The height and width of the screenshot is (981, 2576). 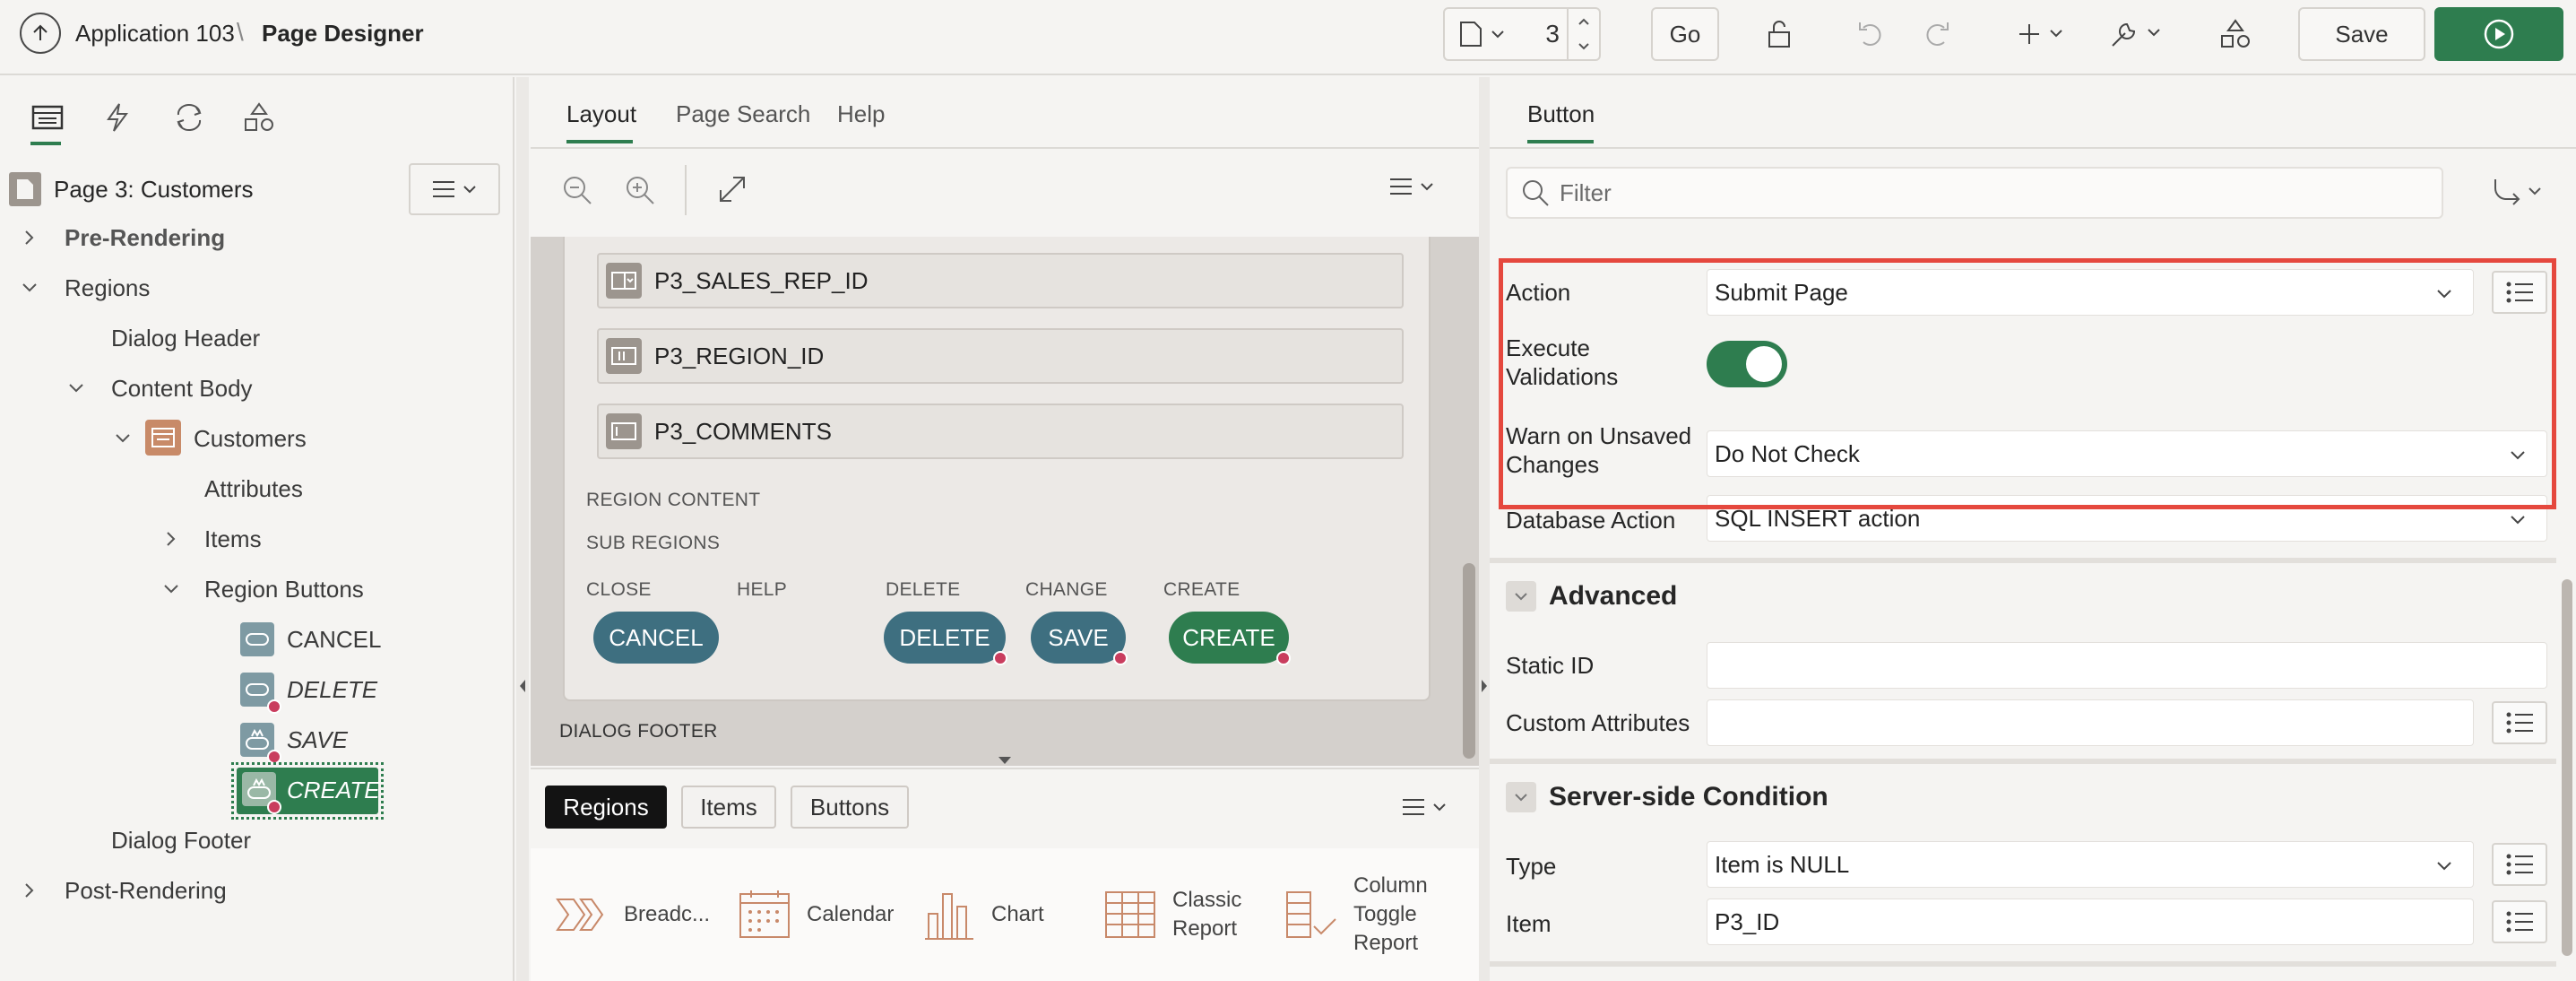 What do you see at coordinates (259, 118) in the screenshot?
I see `shared-components-tab-icon` at bounding box center [259, 118].